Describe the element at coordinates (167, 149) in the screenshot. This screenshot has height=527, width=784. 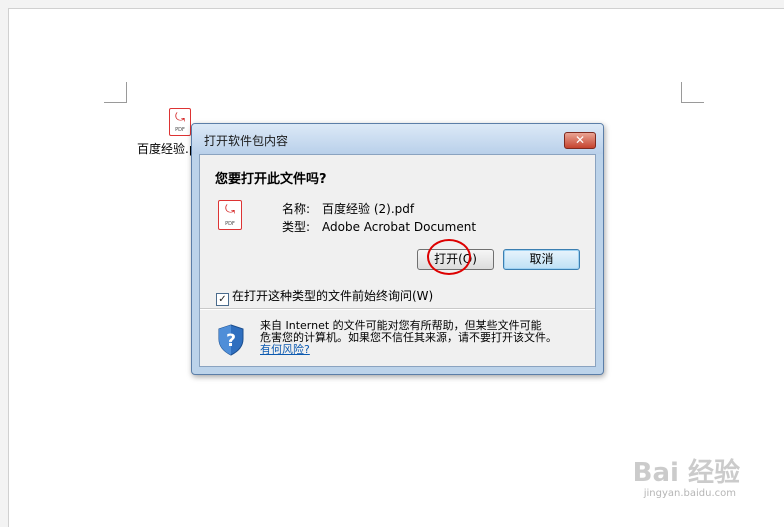
I see `embedded-file-name: 百度经验.p` at that location.